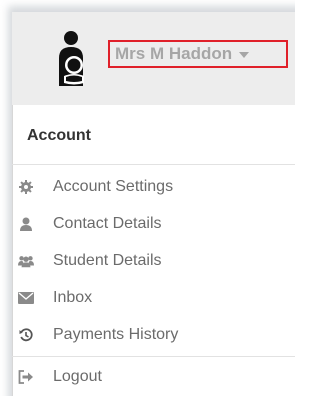  I want to click on user-icon, so click(26, 224).